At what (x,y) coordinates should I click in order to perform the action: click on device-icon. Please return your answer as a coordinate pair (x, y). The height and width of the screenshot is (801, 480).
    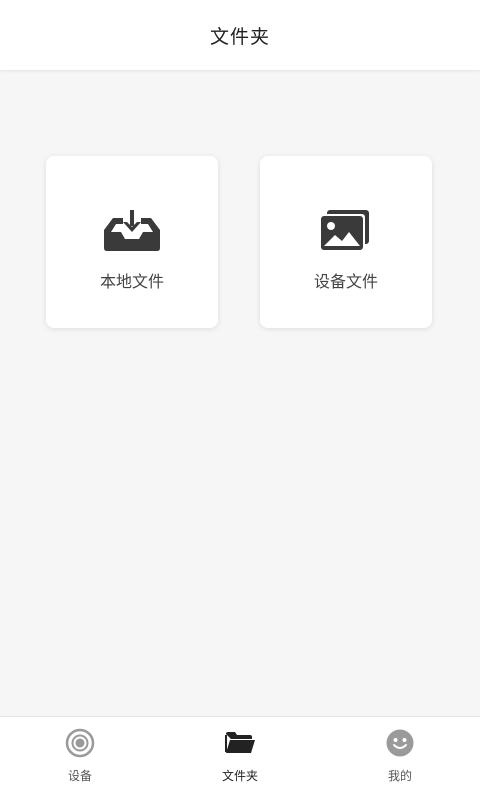
    Looking at the image, I should click on (80, 743).